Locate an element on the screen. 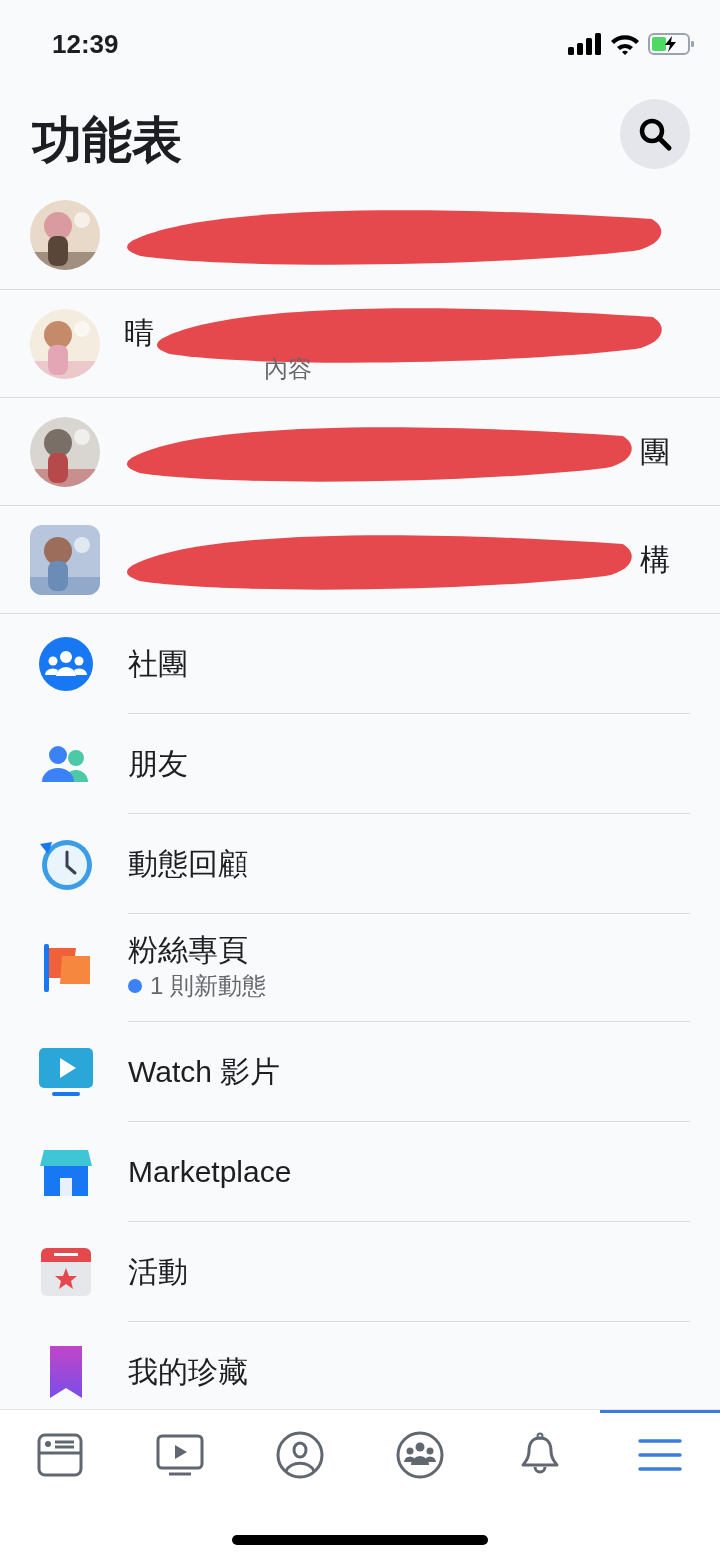 The width and height of the screenshot is (720, 1559). menu-subtitle: 1 則新動態 is located at coordinates (208, 986).